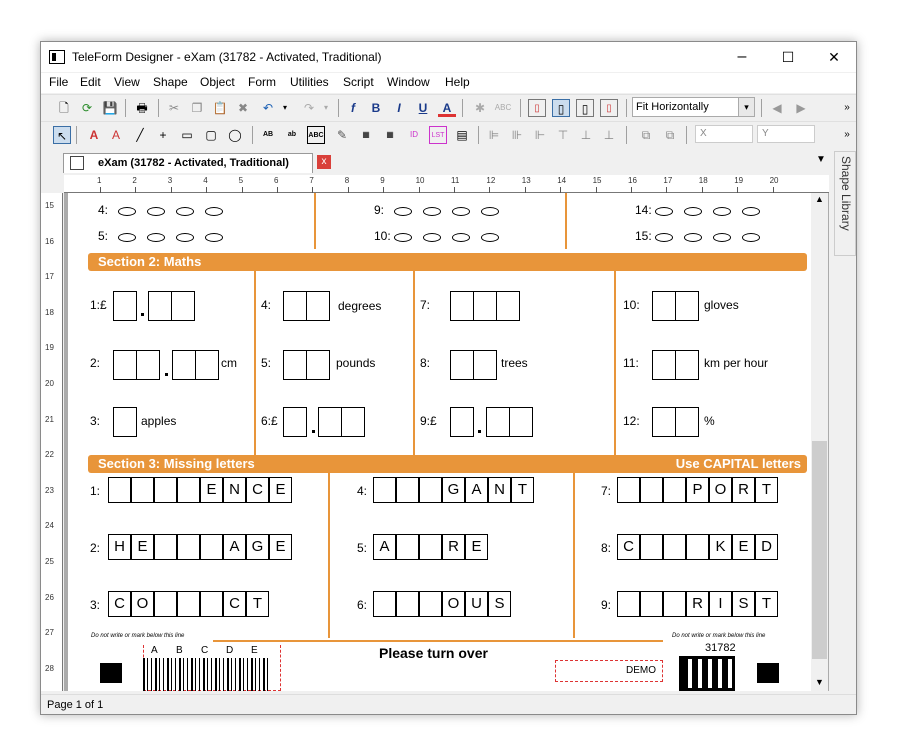 Image resolution: width=900 pixels, height=750 pixels. I want to click on letter-box: D, so click(766, 547).